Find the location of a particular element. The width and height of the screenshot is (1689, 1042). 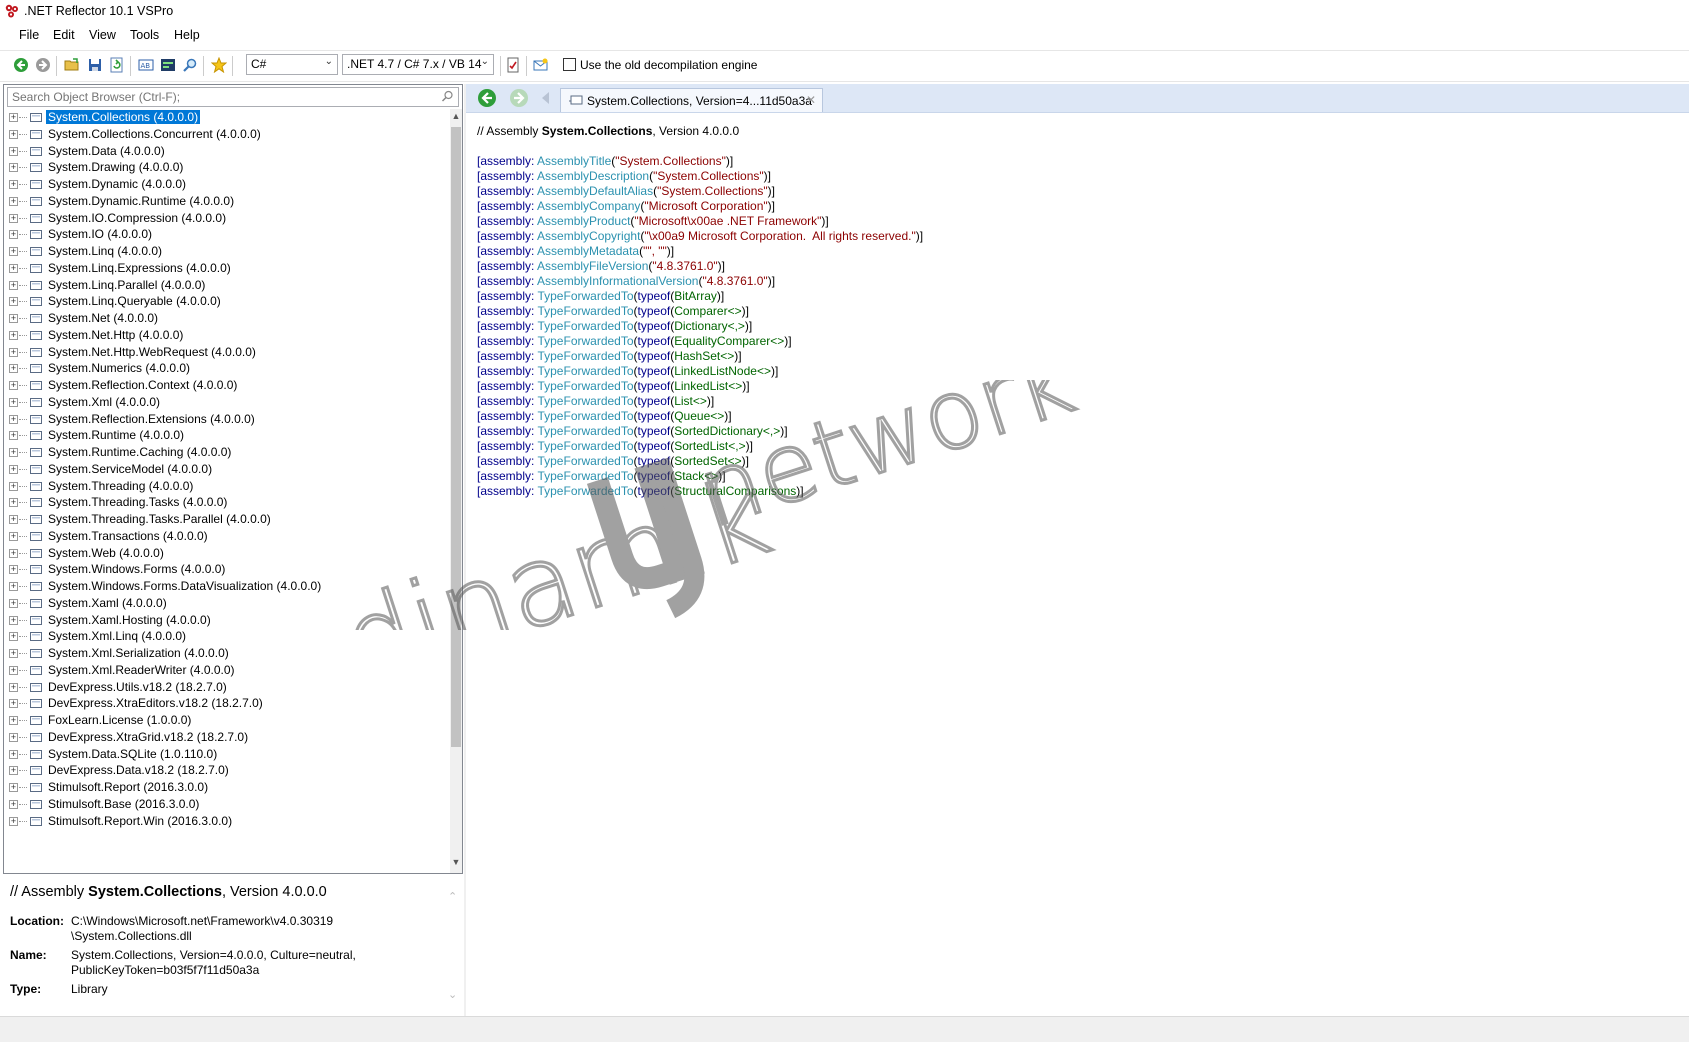

tree-node: + System.Net (4.0.0.0) is located at coordinates (224, 319).